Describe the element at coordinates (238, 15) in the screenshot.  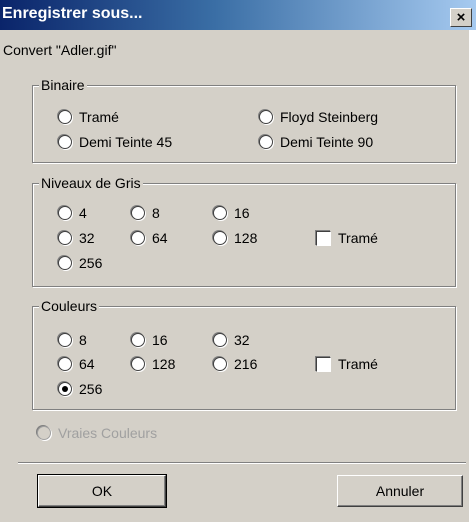
I see `title-bar: Enregistrer sous... ×` at that location.